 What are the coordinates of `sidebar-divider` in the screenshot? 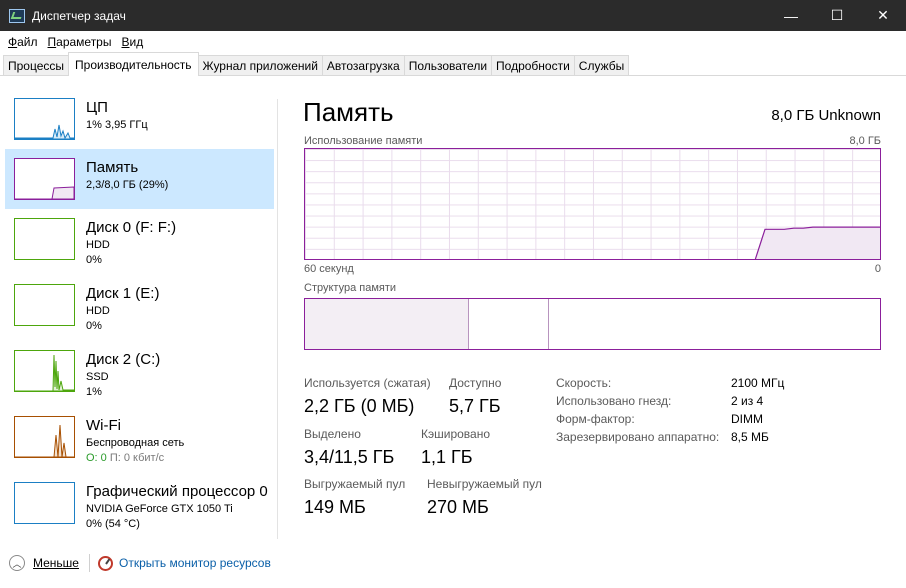 It's located at (277, 319).